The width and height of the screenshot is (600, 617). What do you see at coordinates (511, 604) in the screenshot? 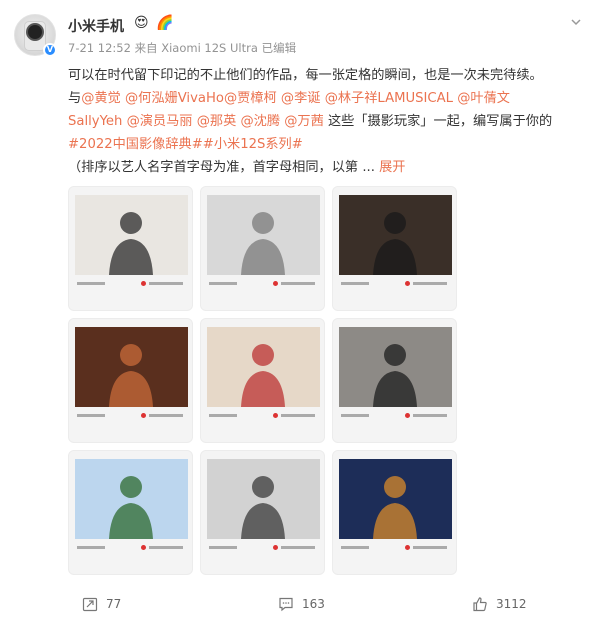
I see `like-count: 3112` at bounding box center [511, 604].